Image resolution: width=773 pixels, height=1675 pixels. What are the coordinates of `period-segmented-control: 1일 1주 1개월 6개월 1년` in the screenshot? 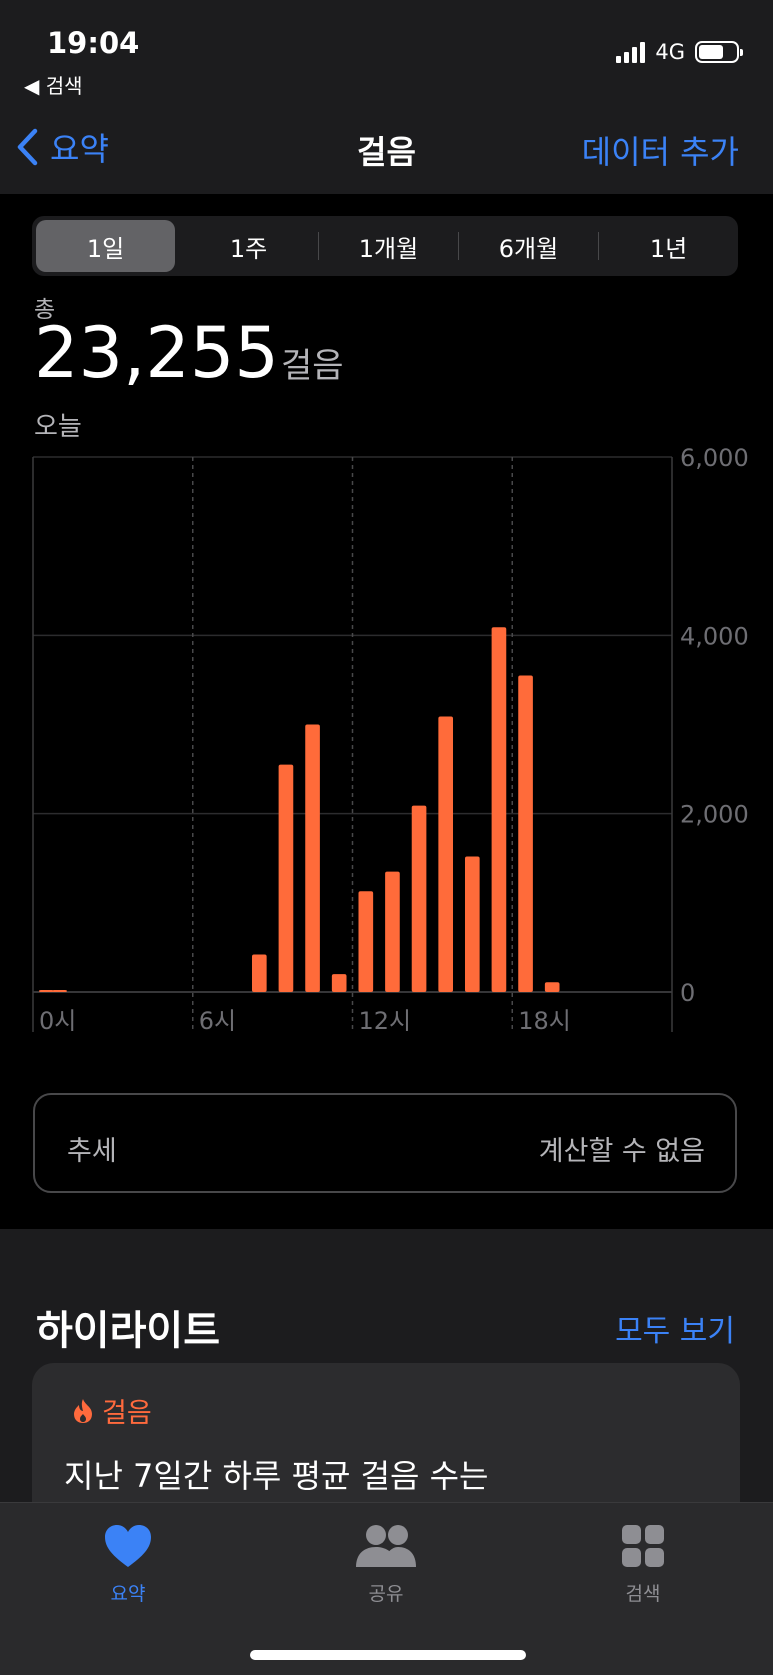 It's located at (385, 246).